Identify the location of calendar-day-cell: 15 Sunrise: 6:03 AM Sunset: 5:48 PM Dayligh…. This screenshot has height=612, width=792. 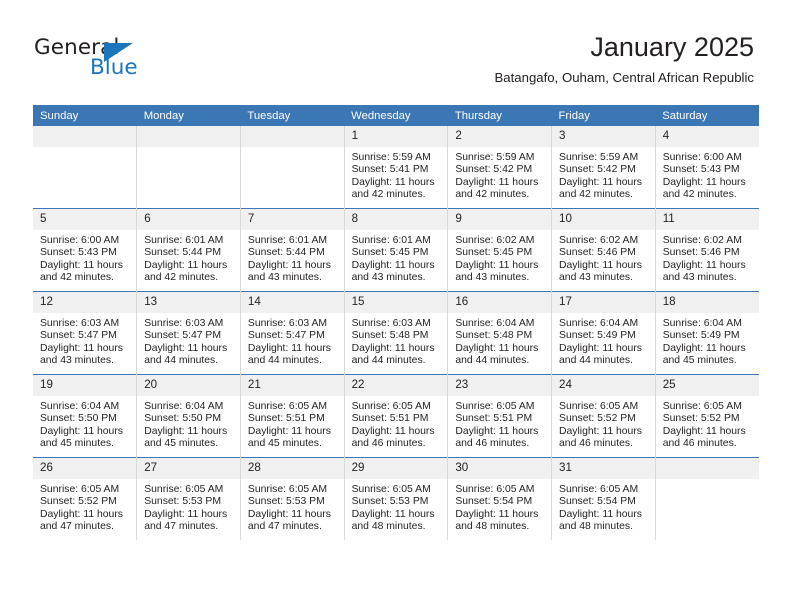
(396, 333).